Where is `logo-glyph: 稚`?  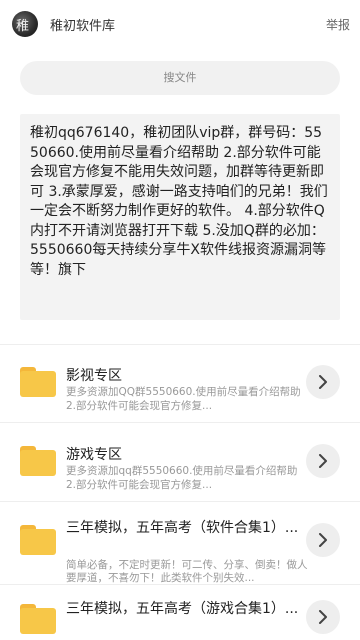 logo-glyph: 稚 is located at coordinates (23, 26).